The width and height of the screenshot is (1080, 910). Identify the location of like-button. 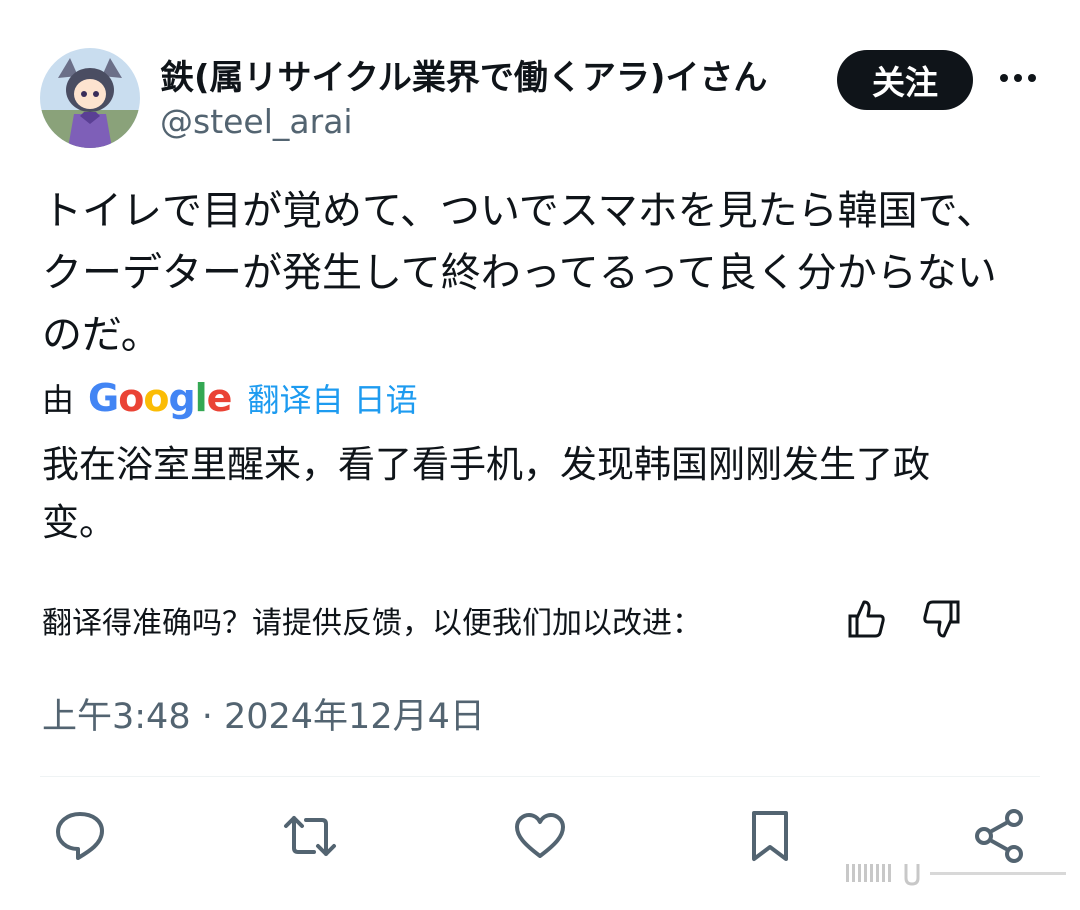
(540, 836).